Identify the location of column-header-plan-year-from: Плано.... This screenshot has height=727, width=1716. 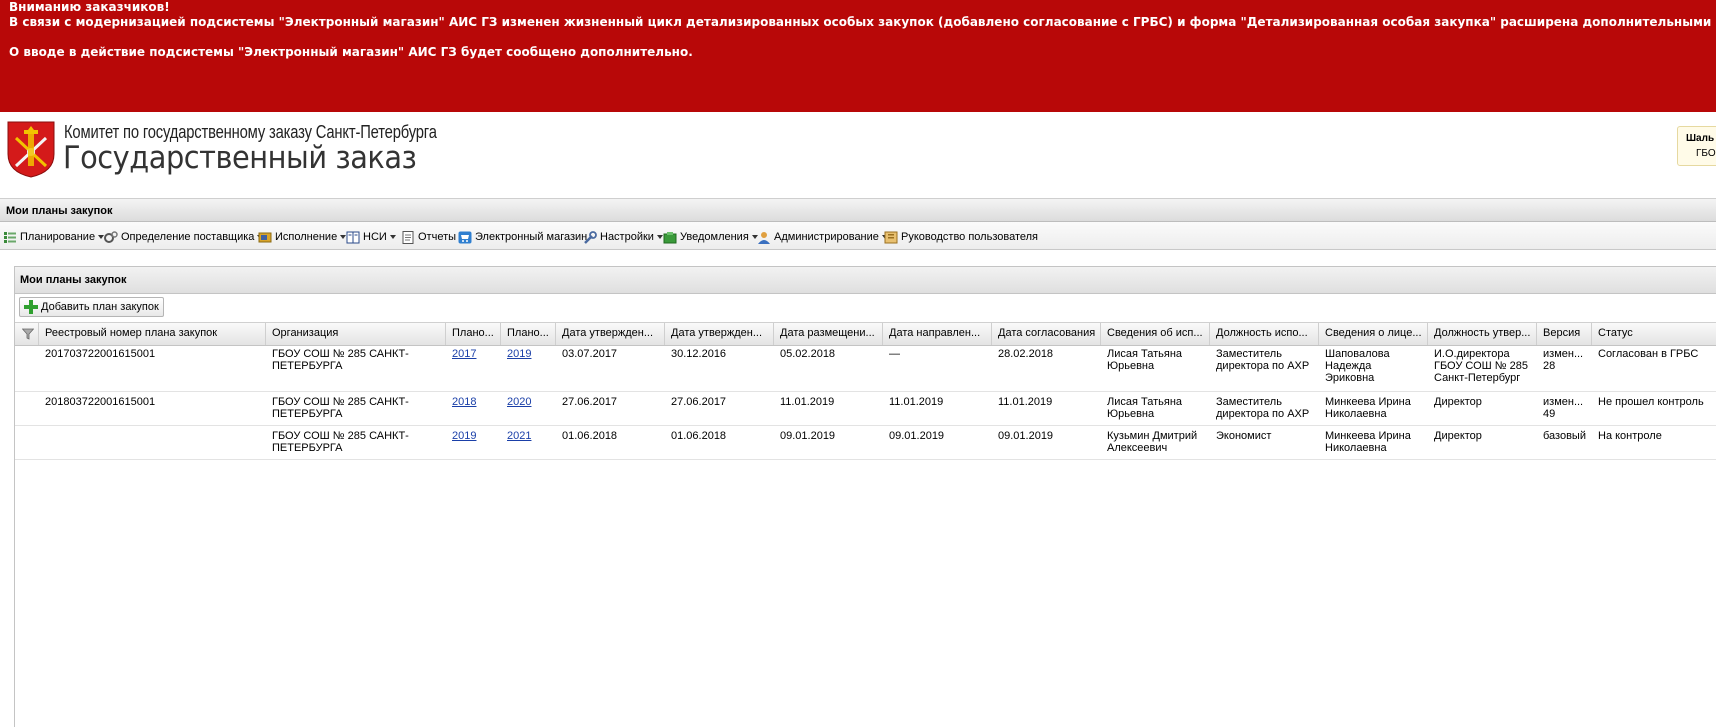
(473, 334).